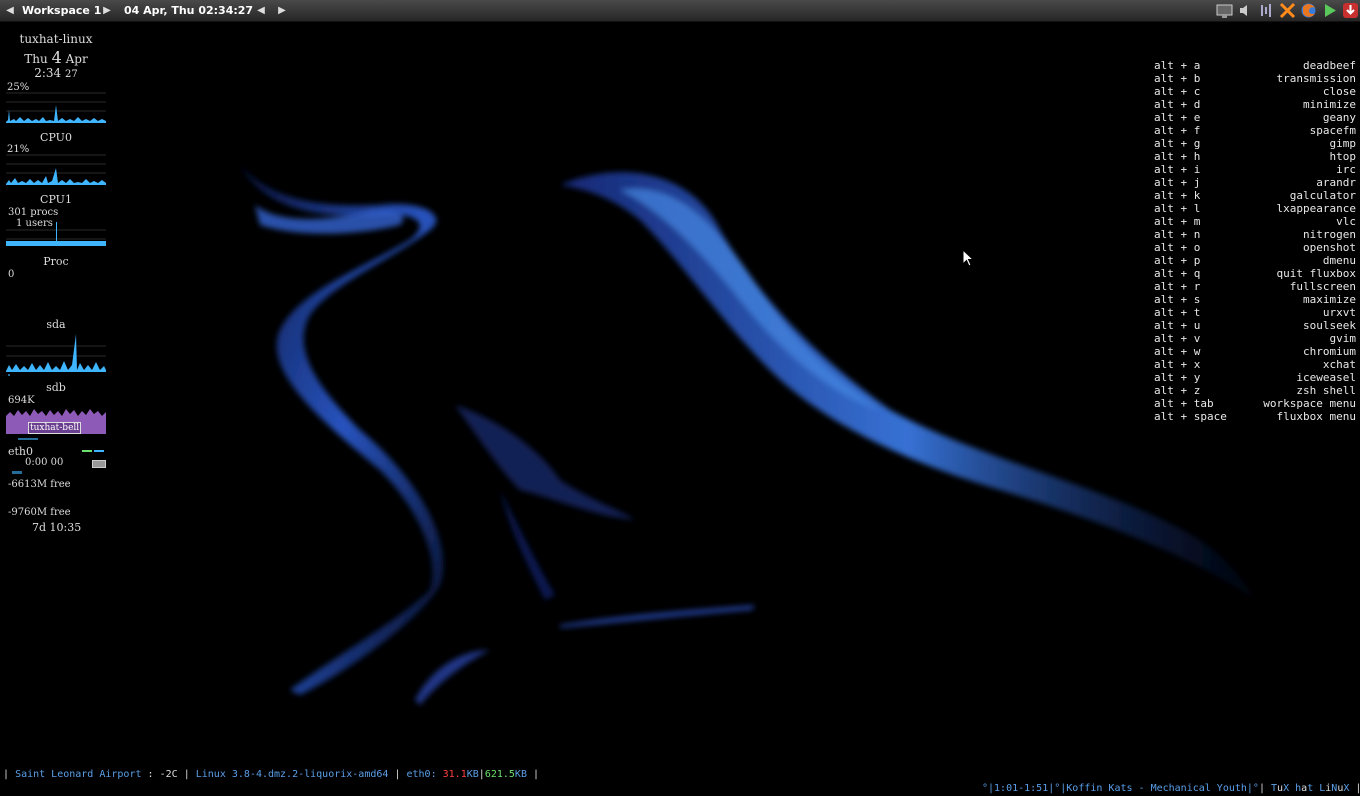  Describe the element at coordinates (1177, 182) in the screenshot. I see `key-combo: alt + j` at that location.